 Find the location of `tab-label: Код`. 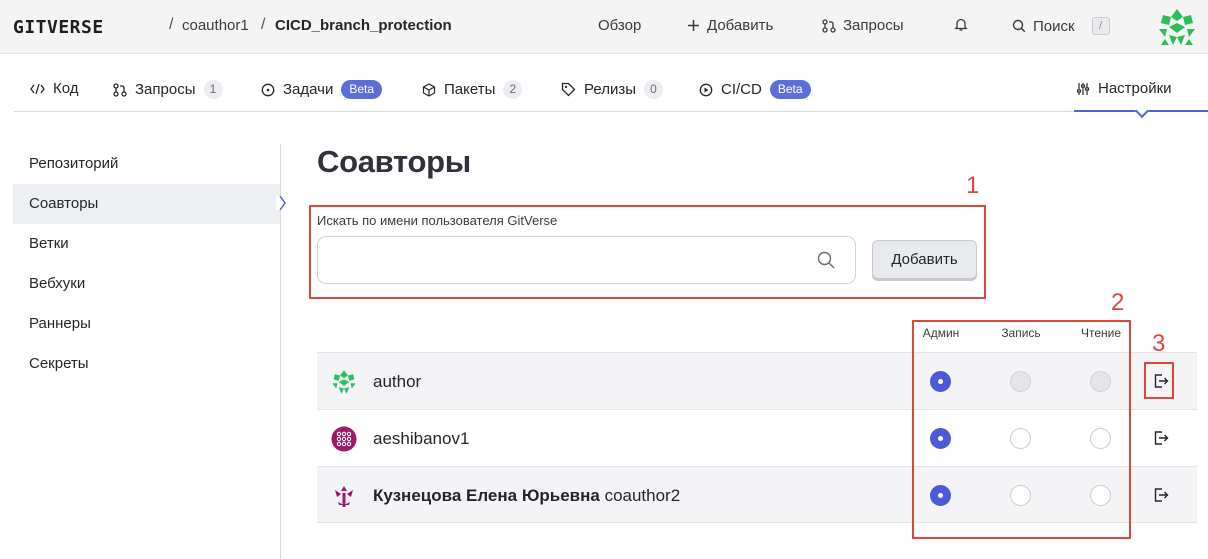

tab-label: Код is located at coordinates (66, 88).